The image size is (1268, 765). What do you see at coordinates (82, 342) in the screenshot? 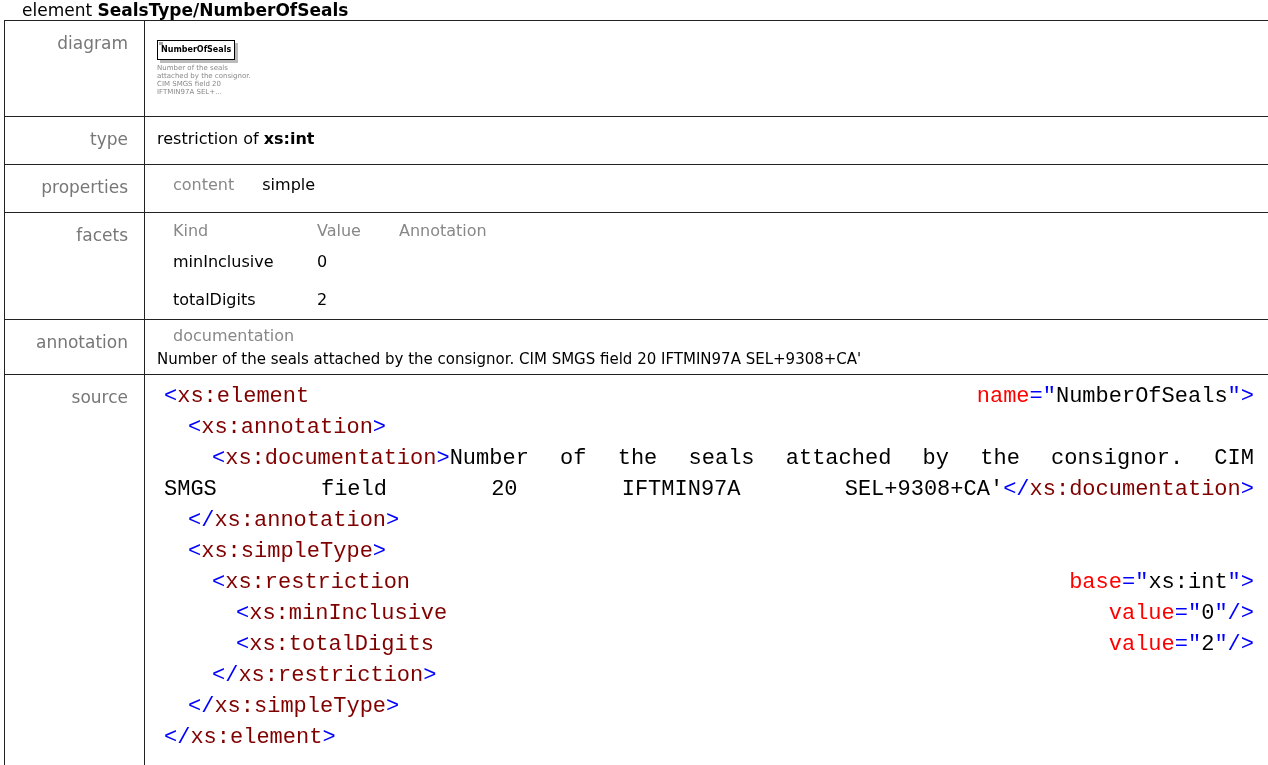
I see `row-label: annotation` at bounding box center [82, 342].